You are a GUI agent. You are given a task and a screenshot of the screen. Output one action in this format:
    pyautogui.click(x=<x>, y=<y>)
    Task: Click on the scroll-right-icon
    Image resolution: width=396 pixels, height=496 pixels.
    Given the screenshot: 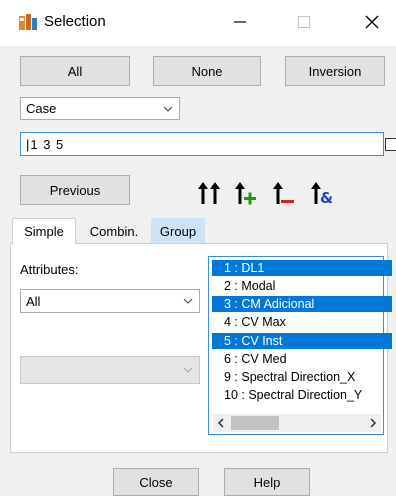 What is the action you would take?
    pyautogui.click(x=373, y=423)
    